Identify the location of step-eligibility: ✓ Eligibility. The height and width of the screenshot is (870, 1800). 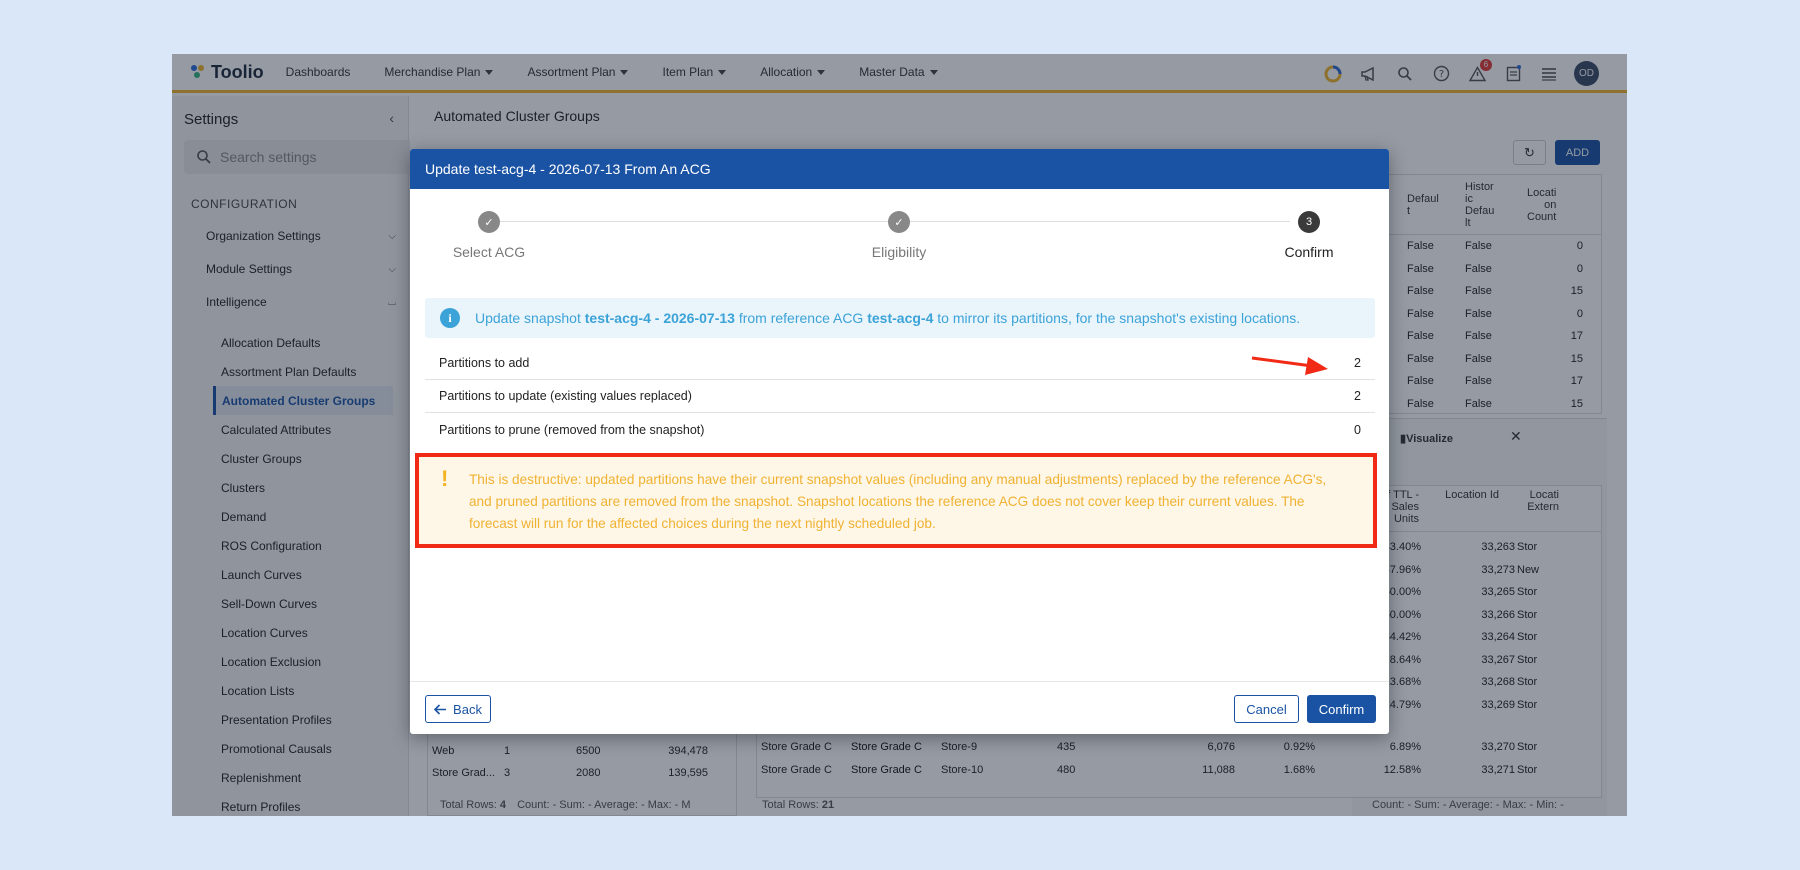
(899, 235).